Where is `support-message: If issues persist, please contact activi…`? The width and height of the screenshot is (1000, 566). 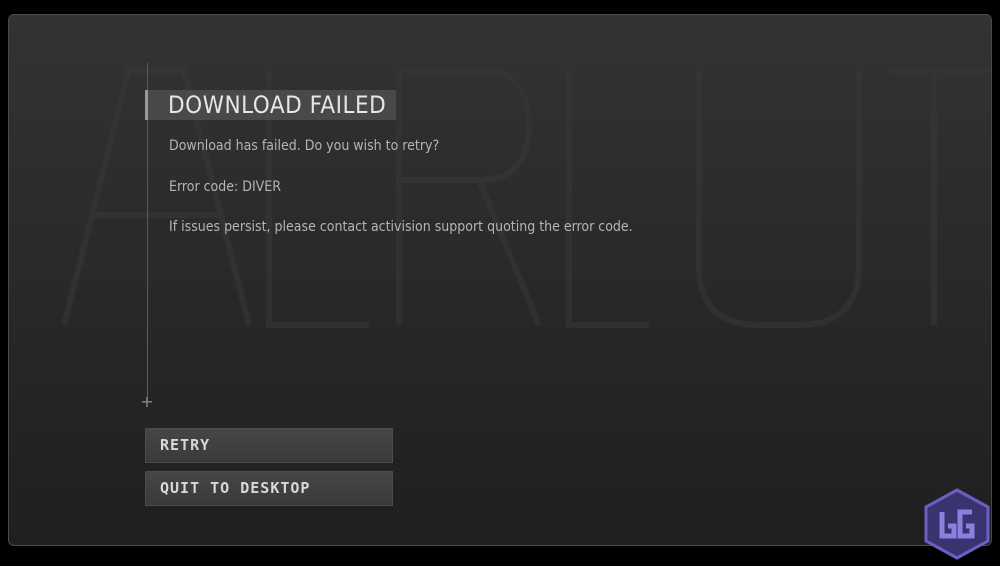 support-message: If issues persist, please contact activi… is located at coordinates (401, 227).